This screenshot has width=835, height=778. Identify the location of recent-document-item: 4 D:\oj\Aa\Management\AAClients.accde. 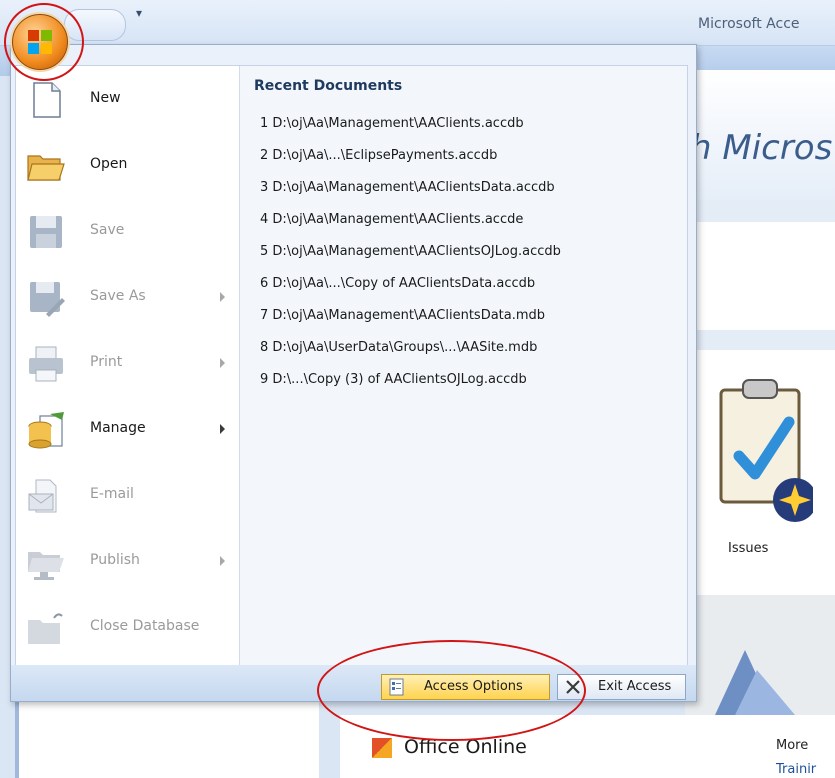
(470, 223).